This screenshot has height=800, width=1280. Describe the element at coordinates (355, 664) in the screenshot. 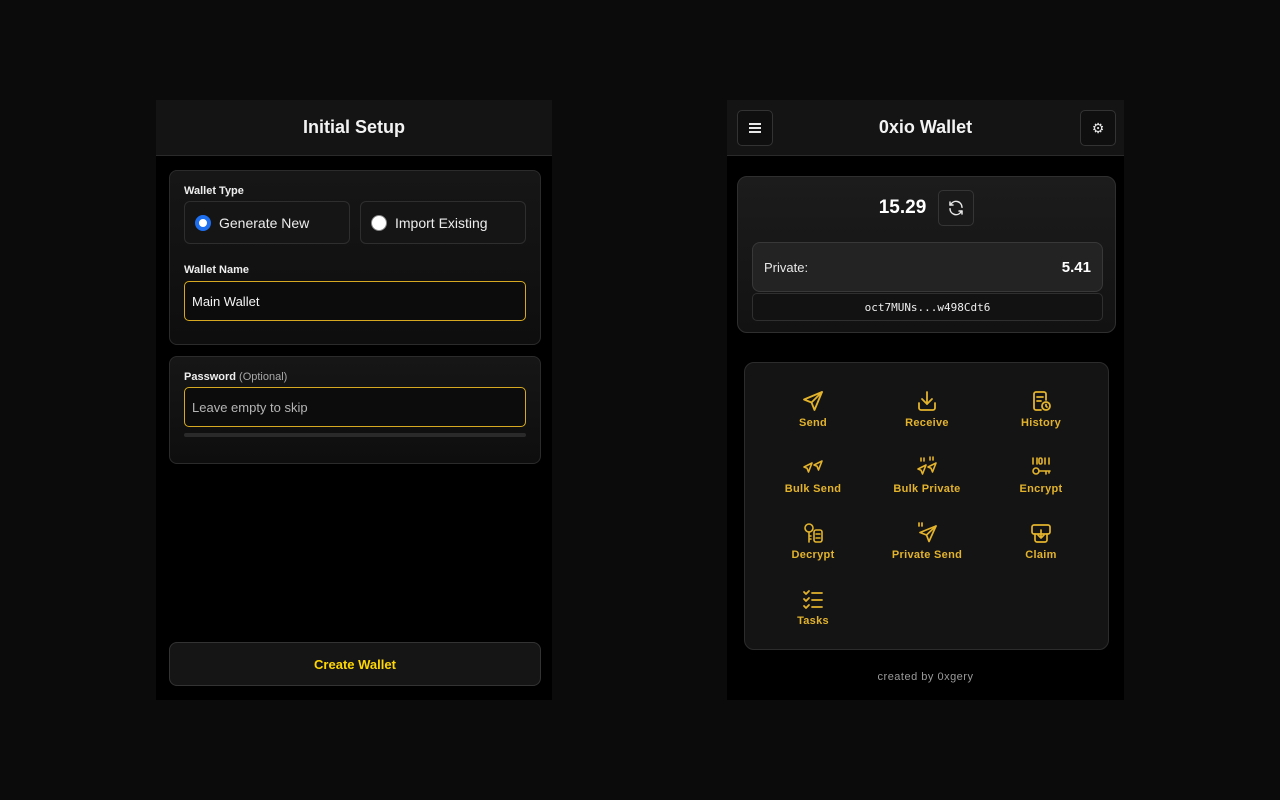

I see `create-wallet-button: Create Wallet` at that location.